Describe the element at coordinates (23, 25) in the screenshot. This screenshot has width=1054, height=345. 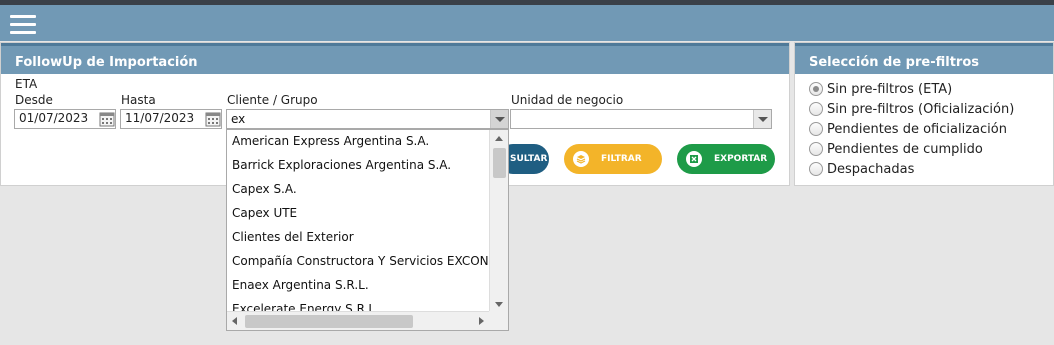
I see `hamburger-icon` at that location.